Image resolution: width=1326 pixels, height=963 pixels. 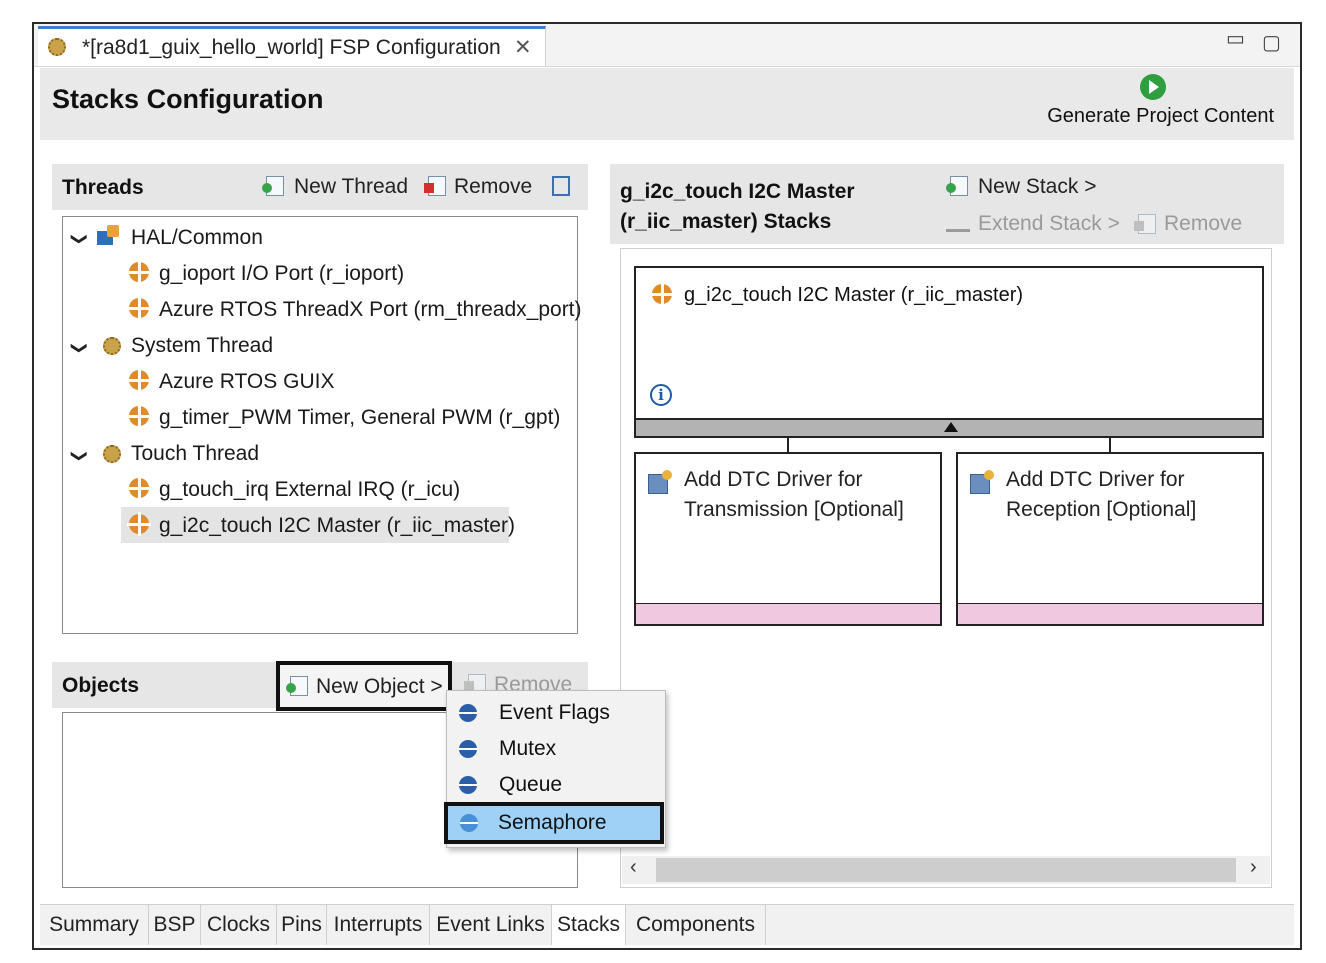 I want to click on menu-item-label: Semaphore, so click(x=552, y=822).